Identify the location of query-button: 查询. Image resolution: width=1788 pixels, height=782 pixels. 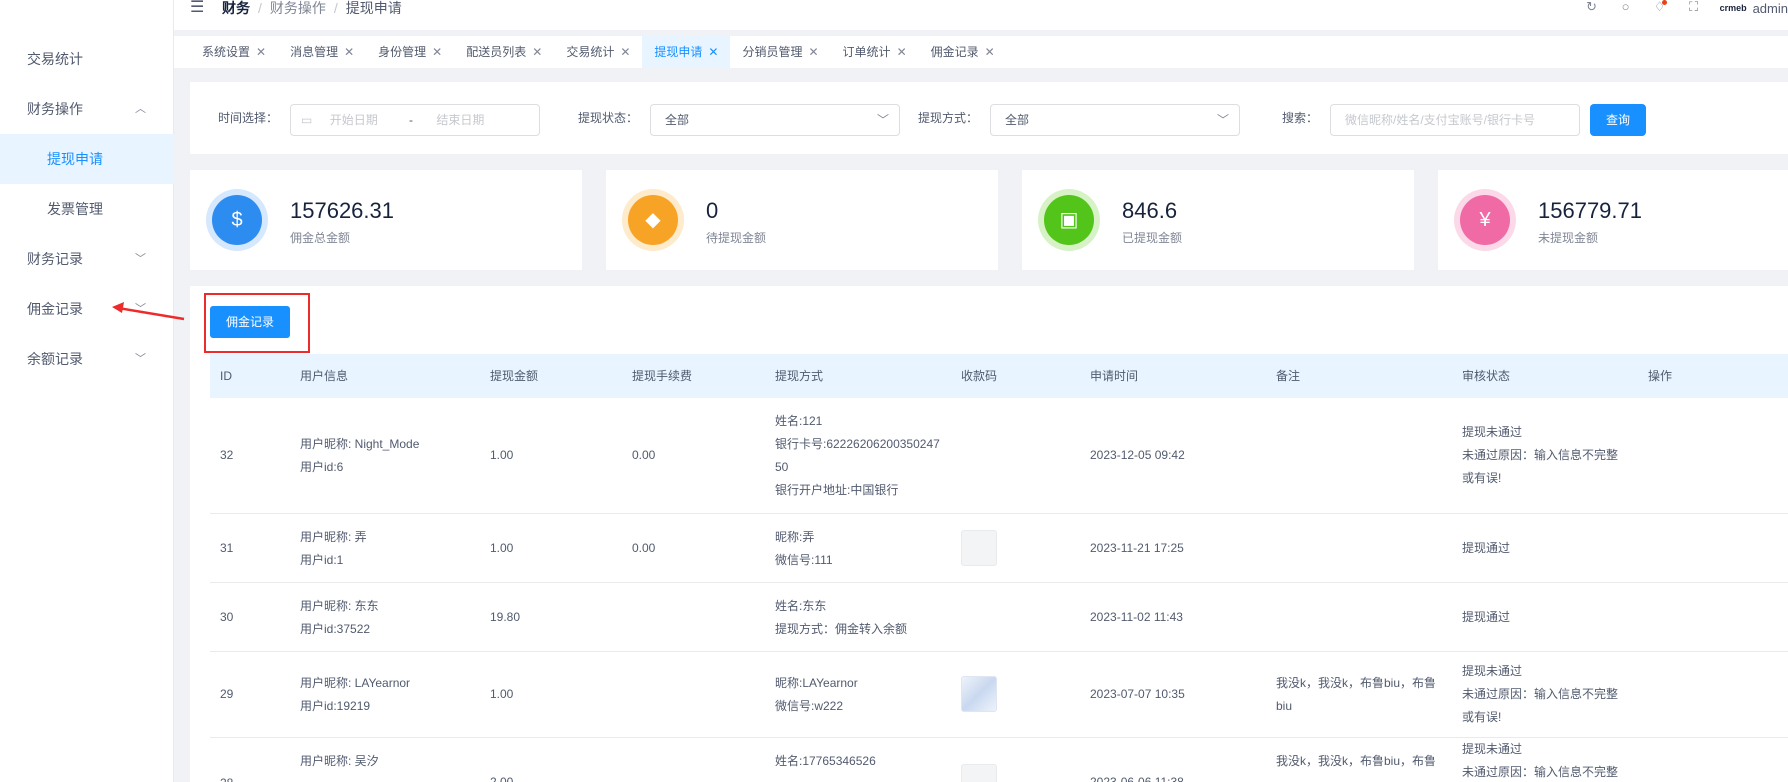
(1618, 120).